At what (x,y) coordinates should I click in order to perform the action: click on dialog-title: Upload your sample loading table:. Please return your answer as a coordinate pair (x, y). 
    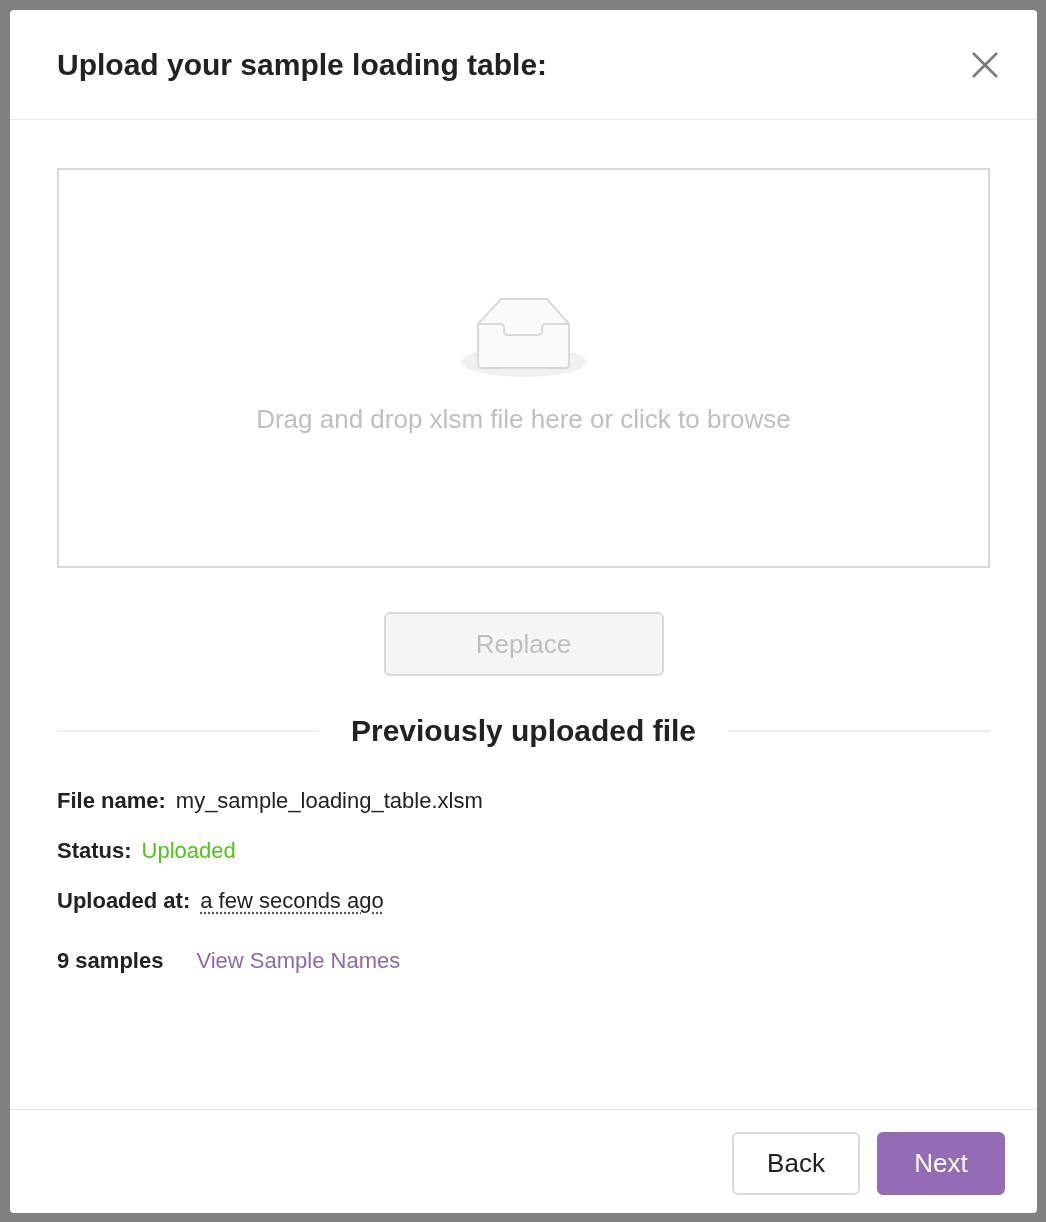
    Looking at the image, I should click on (302, 64).